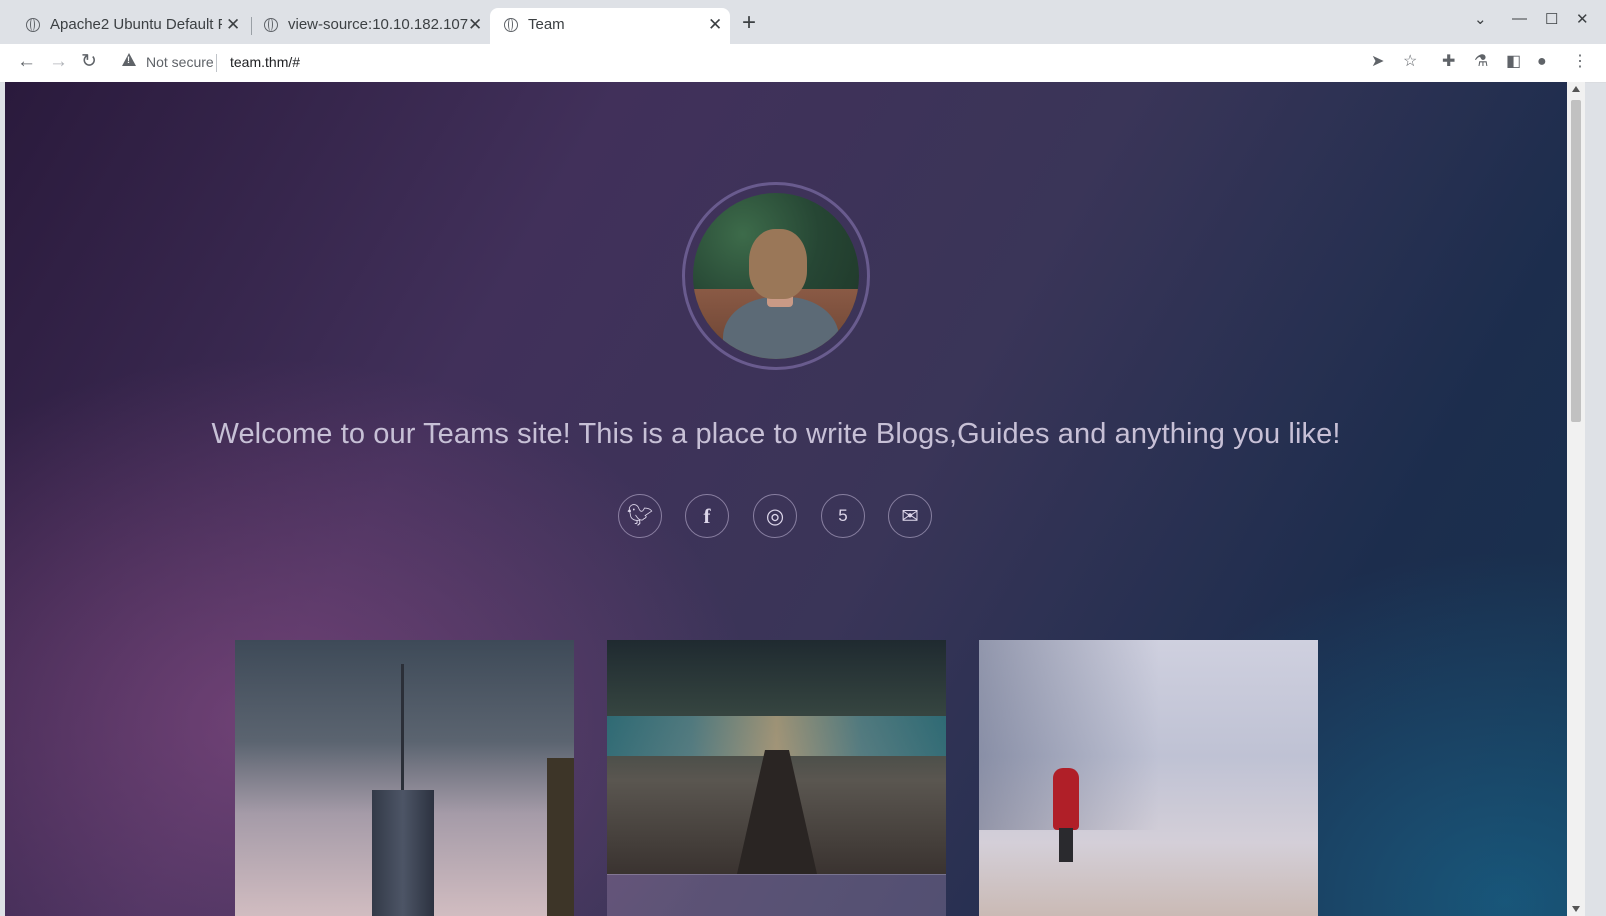 This screenshot has width=1606, height=916. I want to click on url-text: team.thm/#, so click(265, 62).